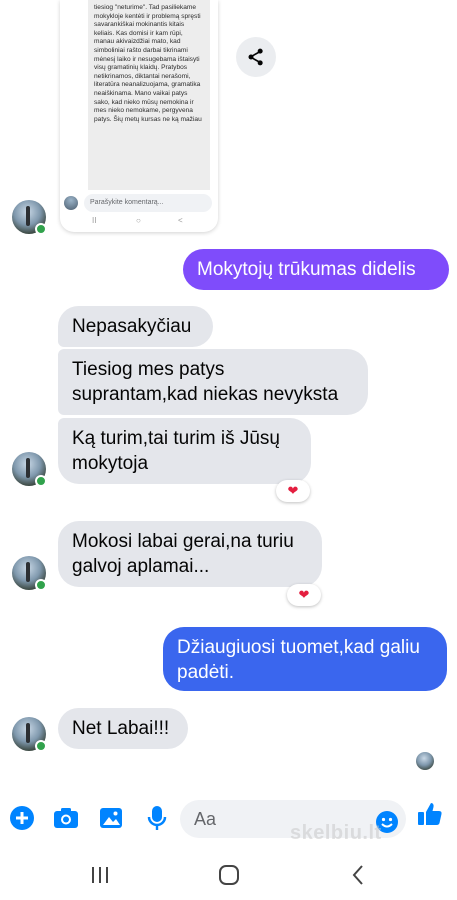  I want to click on back-icon, so click(357, 875).